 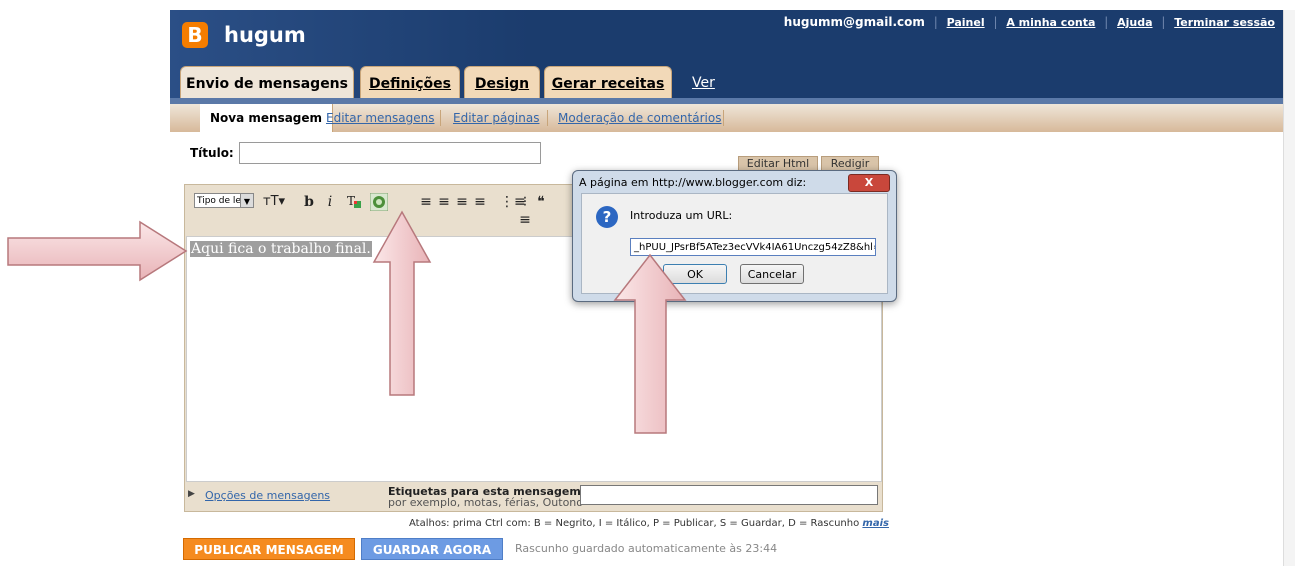 I want to click on tab-design: Design, so click(x=502, y=82).